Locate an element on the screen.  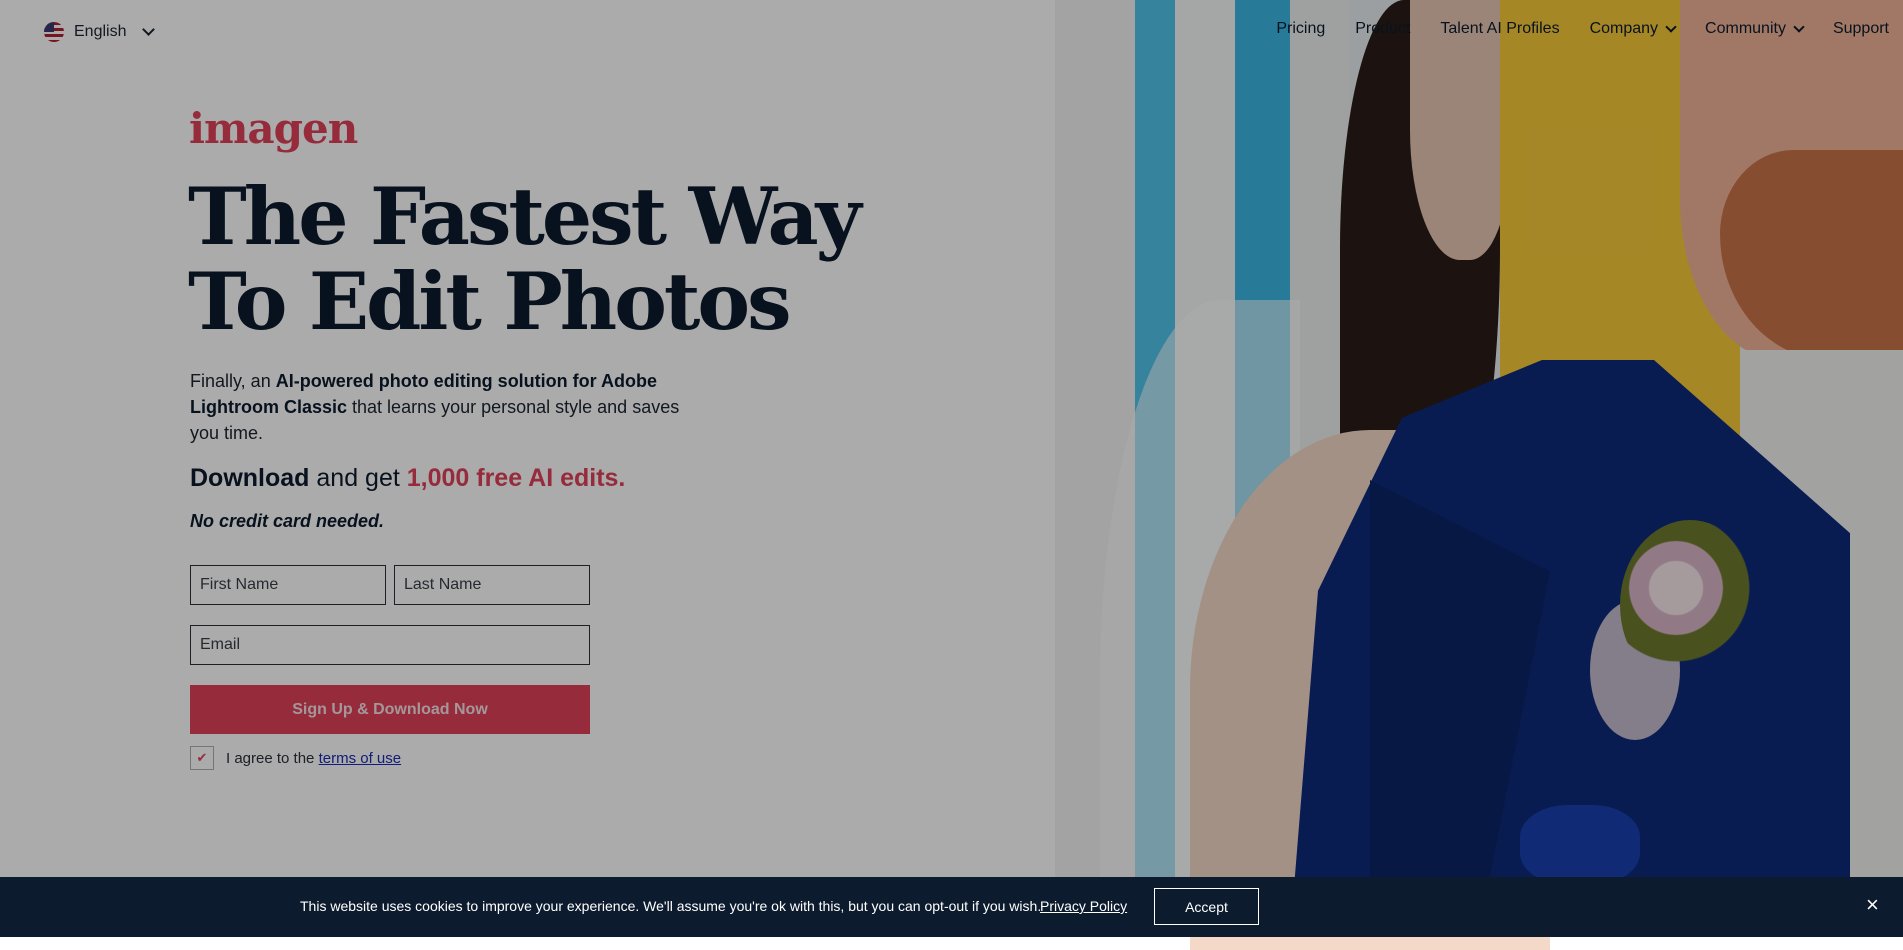
agree-text: I agree to the terms of use is located at coordinates (313, 758).